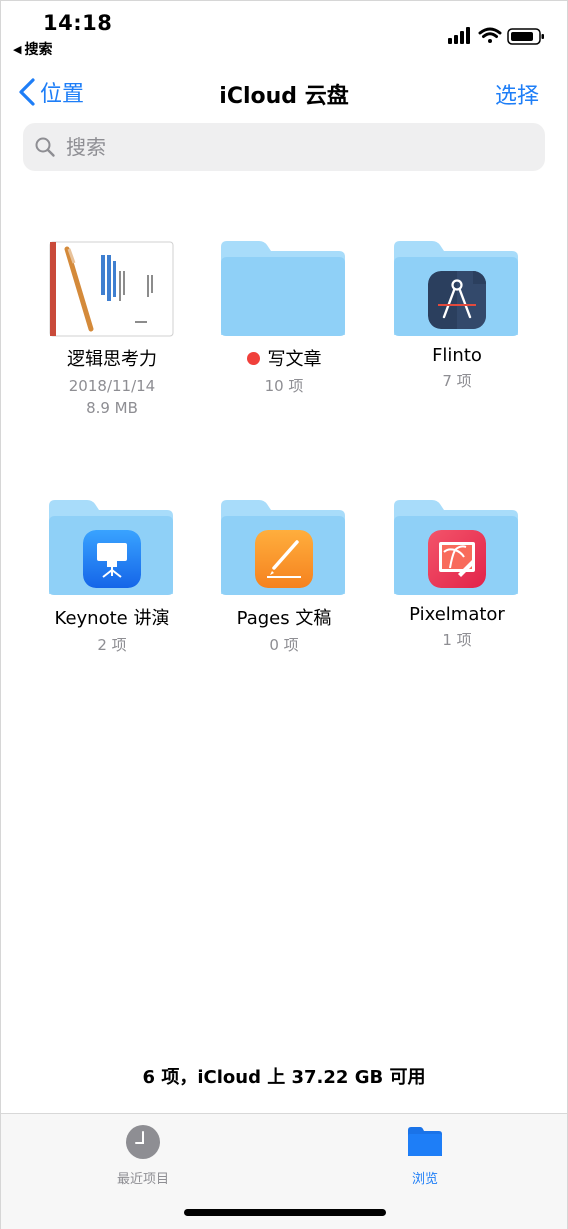 This screenshot has width=568, height=1229. I want to click on file-date: 2018/11/14, so click(112, 386).